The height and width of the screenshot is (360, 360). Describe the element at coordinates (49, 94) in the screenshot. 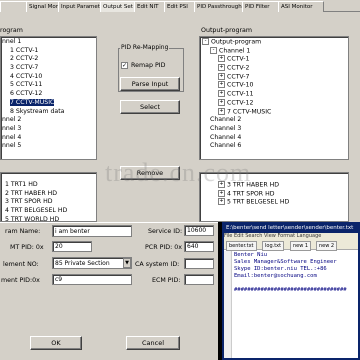

I see `input-tree-item: 6 CCTV-12` at that location.